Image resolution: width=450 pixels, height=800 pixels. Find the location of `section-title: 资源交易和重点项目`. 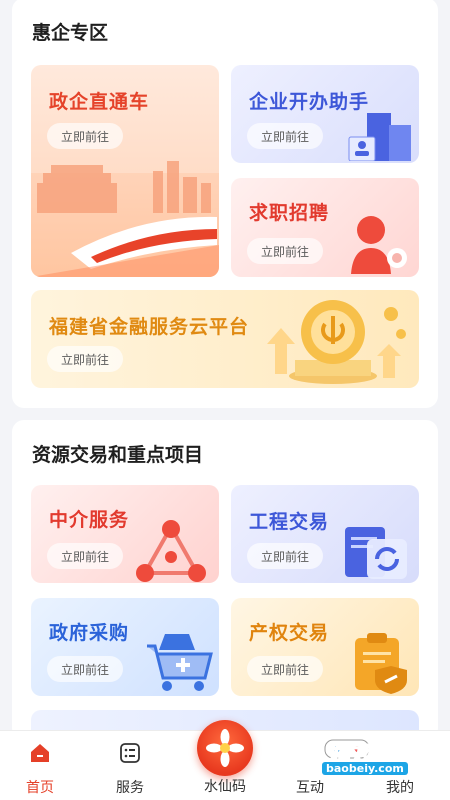

section-title: 资源交易和重点项目 is located at coordinates (118, 455).